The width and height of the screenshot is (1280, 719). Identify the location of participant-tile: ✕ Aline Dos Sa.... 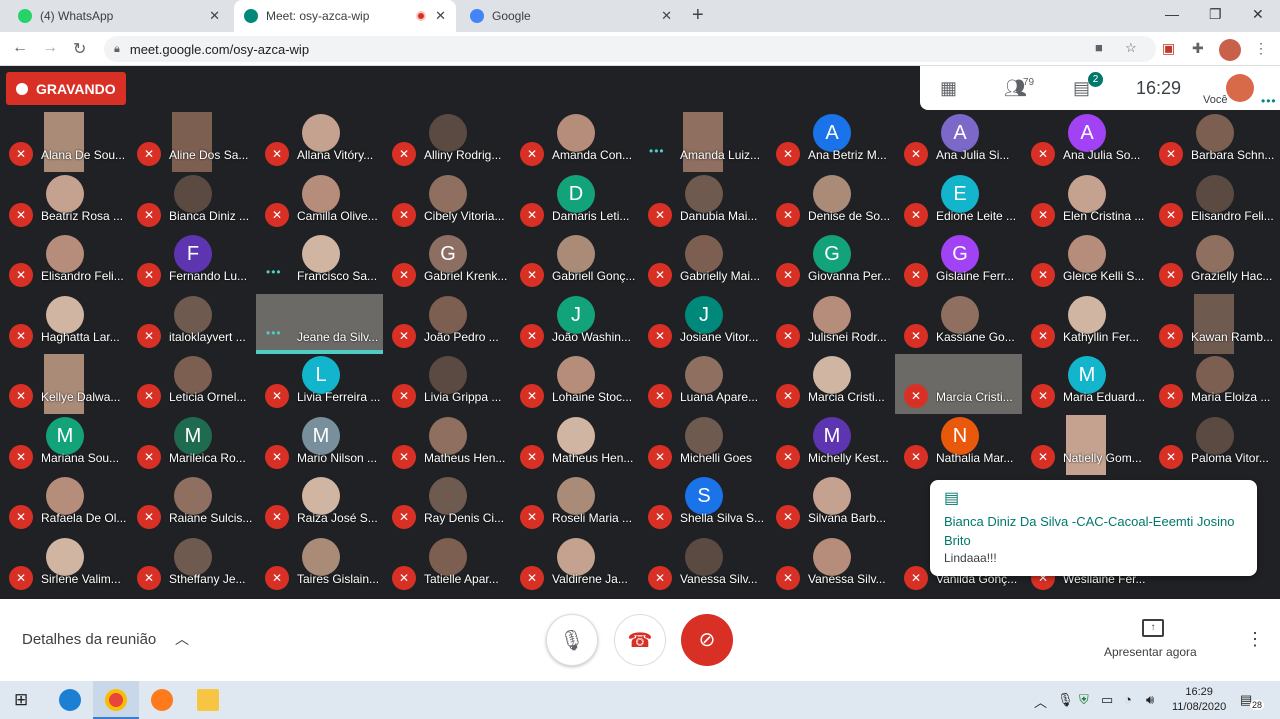
(191, 142).